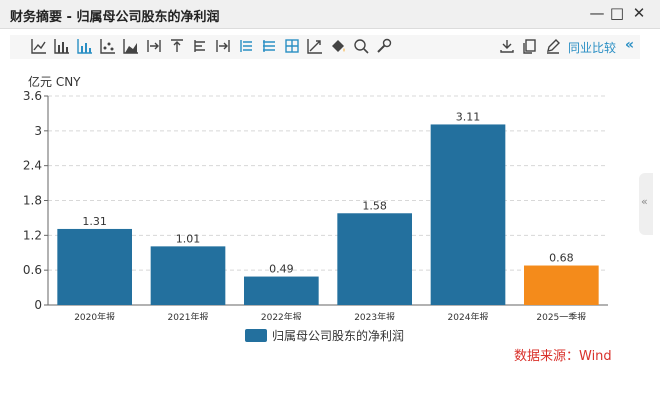  I want to click on top-align-icon, so click(177, 46).